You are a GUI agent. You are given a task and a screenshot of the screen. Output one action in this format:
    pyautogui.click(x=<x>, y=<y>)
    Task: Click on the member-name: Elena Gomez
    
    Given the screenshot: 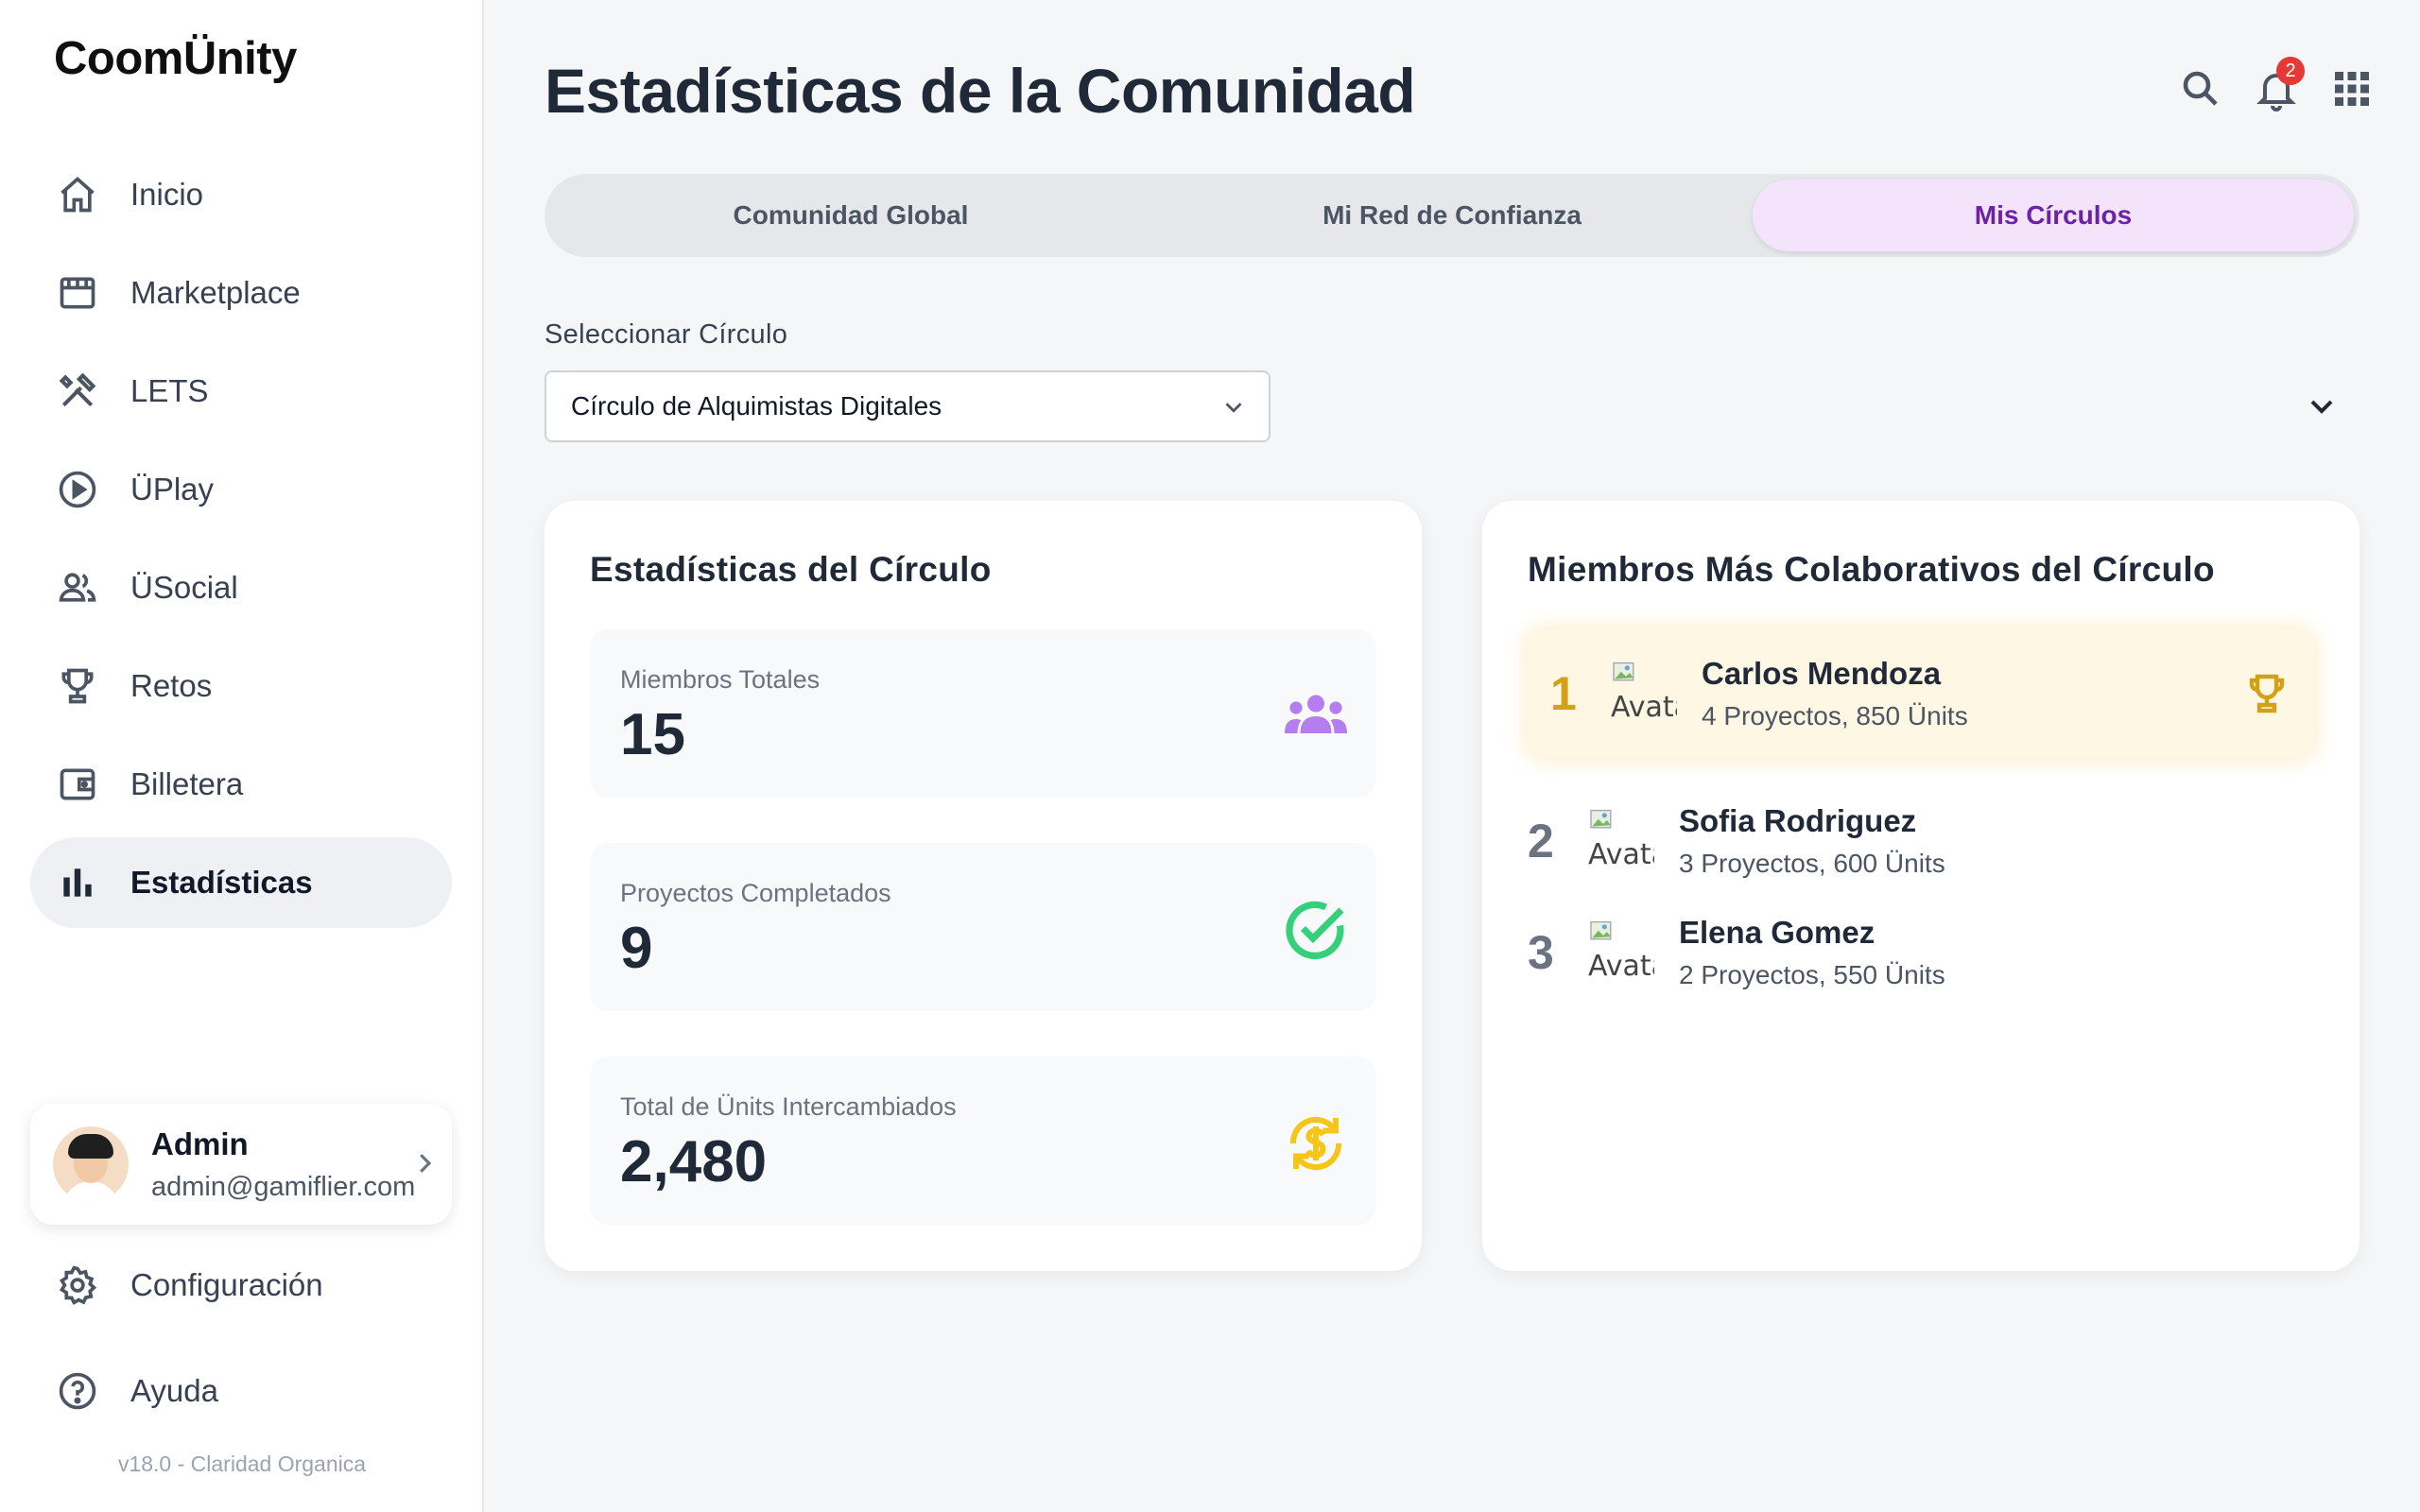 What is the action you would take?
    pyautogui.click(x=1777, y=932)
    